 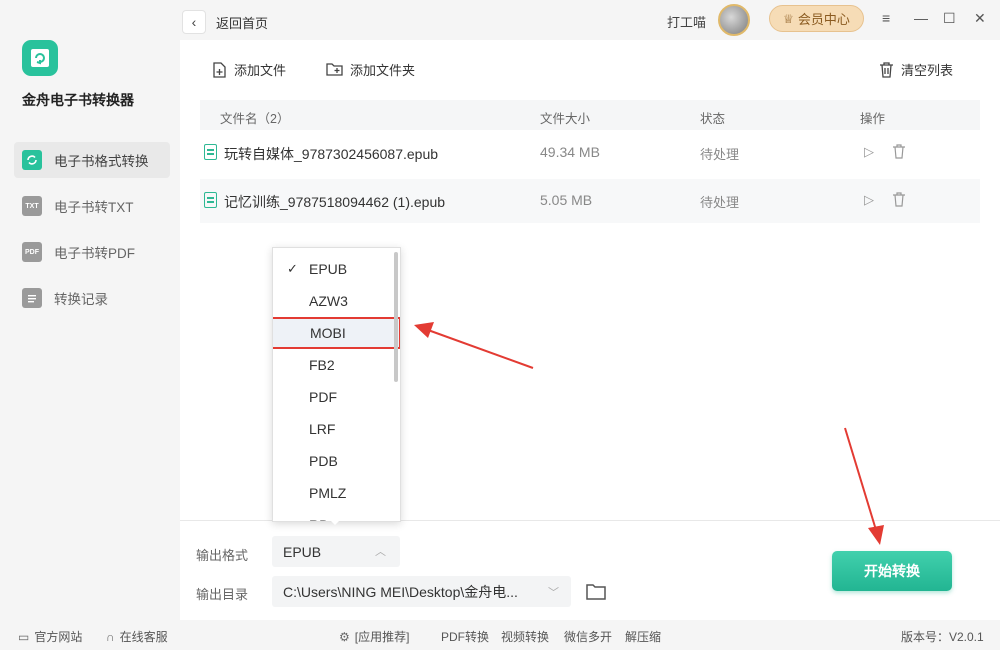 What do you see at coordinates (949, 18) in the screenshot?
I see `maximize-icon: ☐` at bounding box center [949, 18].